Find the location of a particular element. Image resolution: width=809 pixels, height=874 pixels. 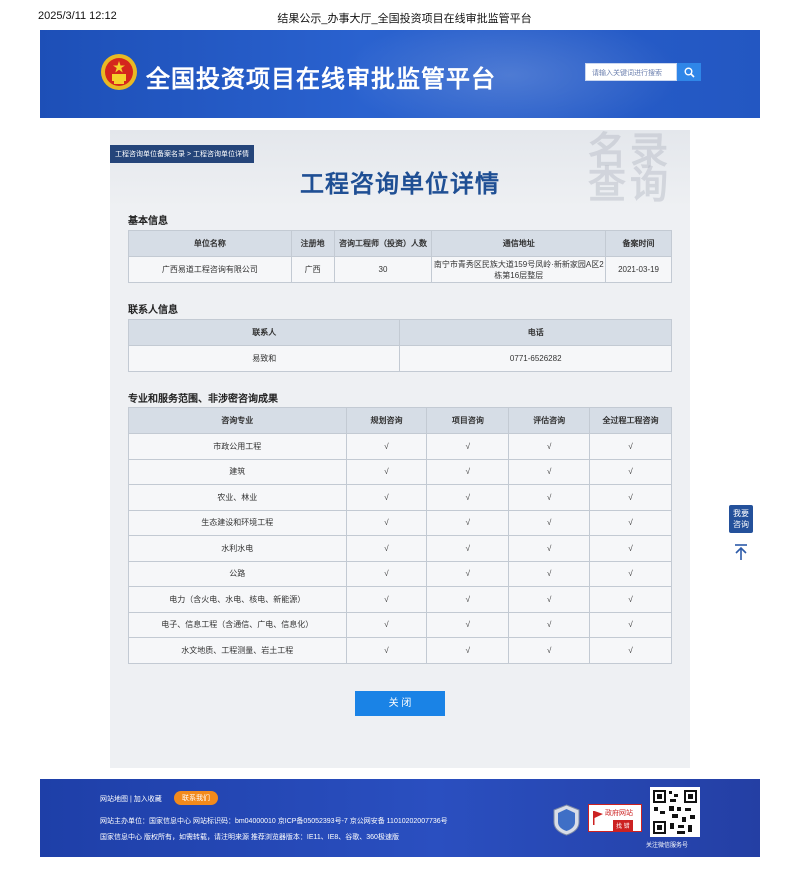

contact-phone: 0771-6526282 is located at coordinates (535, 358).